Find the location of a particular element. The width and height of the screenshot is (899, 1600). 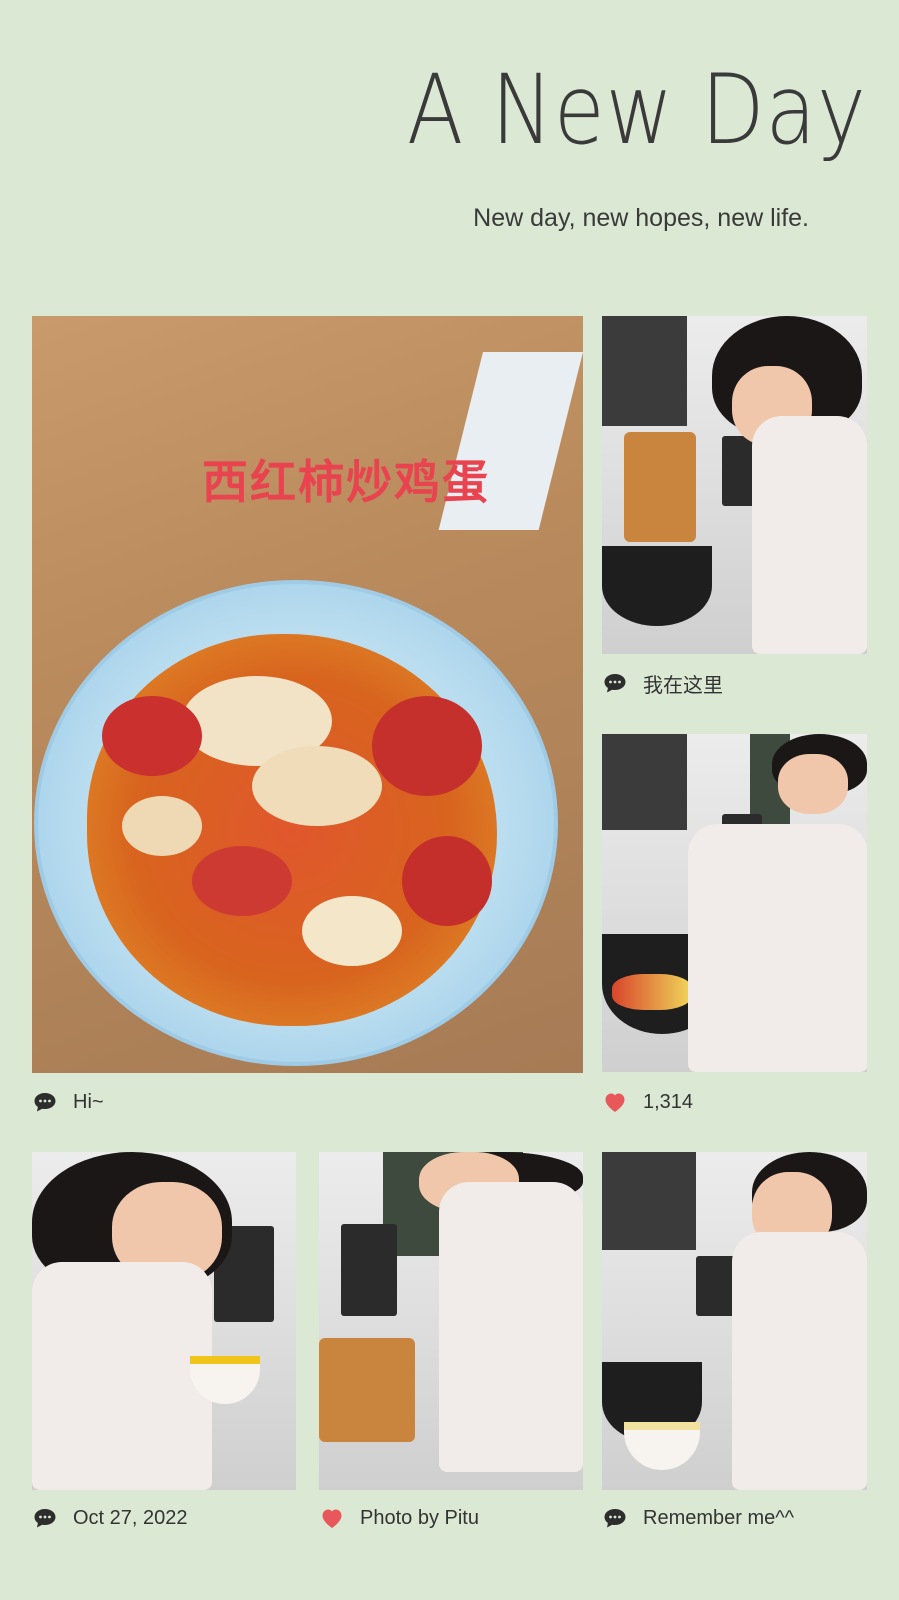

caption-text: Remember me^^ is located at coordinates (719, 1517).